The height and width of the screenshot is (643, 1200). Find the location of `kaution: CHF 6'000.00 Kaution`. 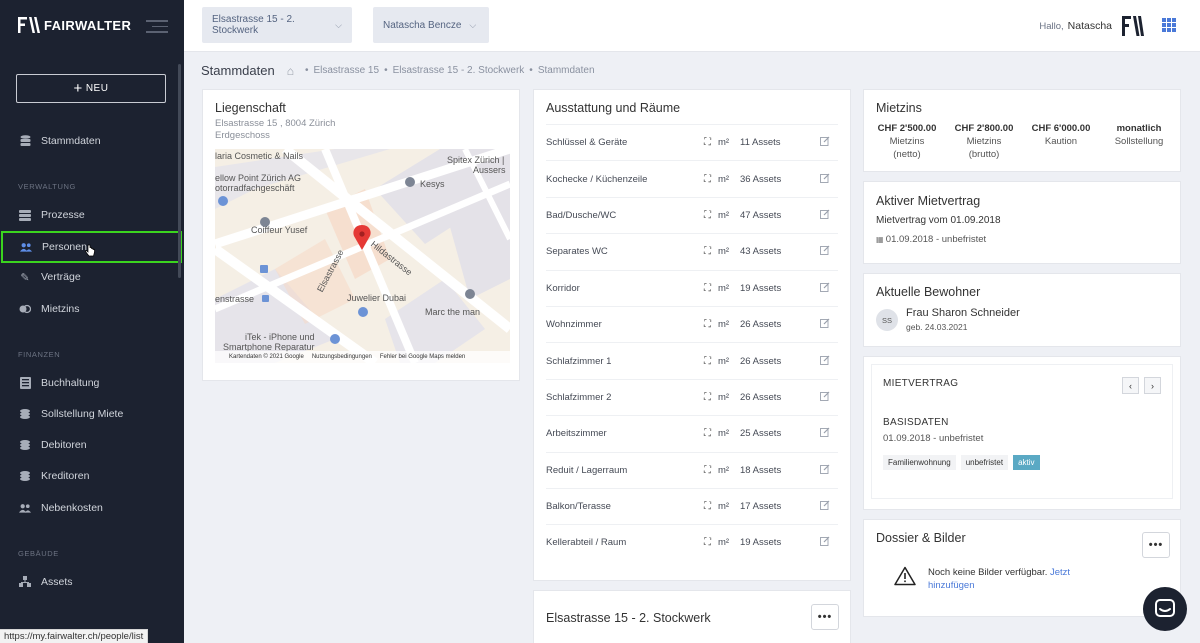

kaution: CHF 6'000.00 Kaution is located at coordinates (1061, 135).